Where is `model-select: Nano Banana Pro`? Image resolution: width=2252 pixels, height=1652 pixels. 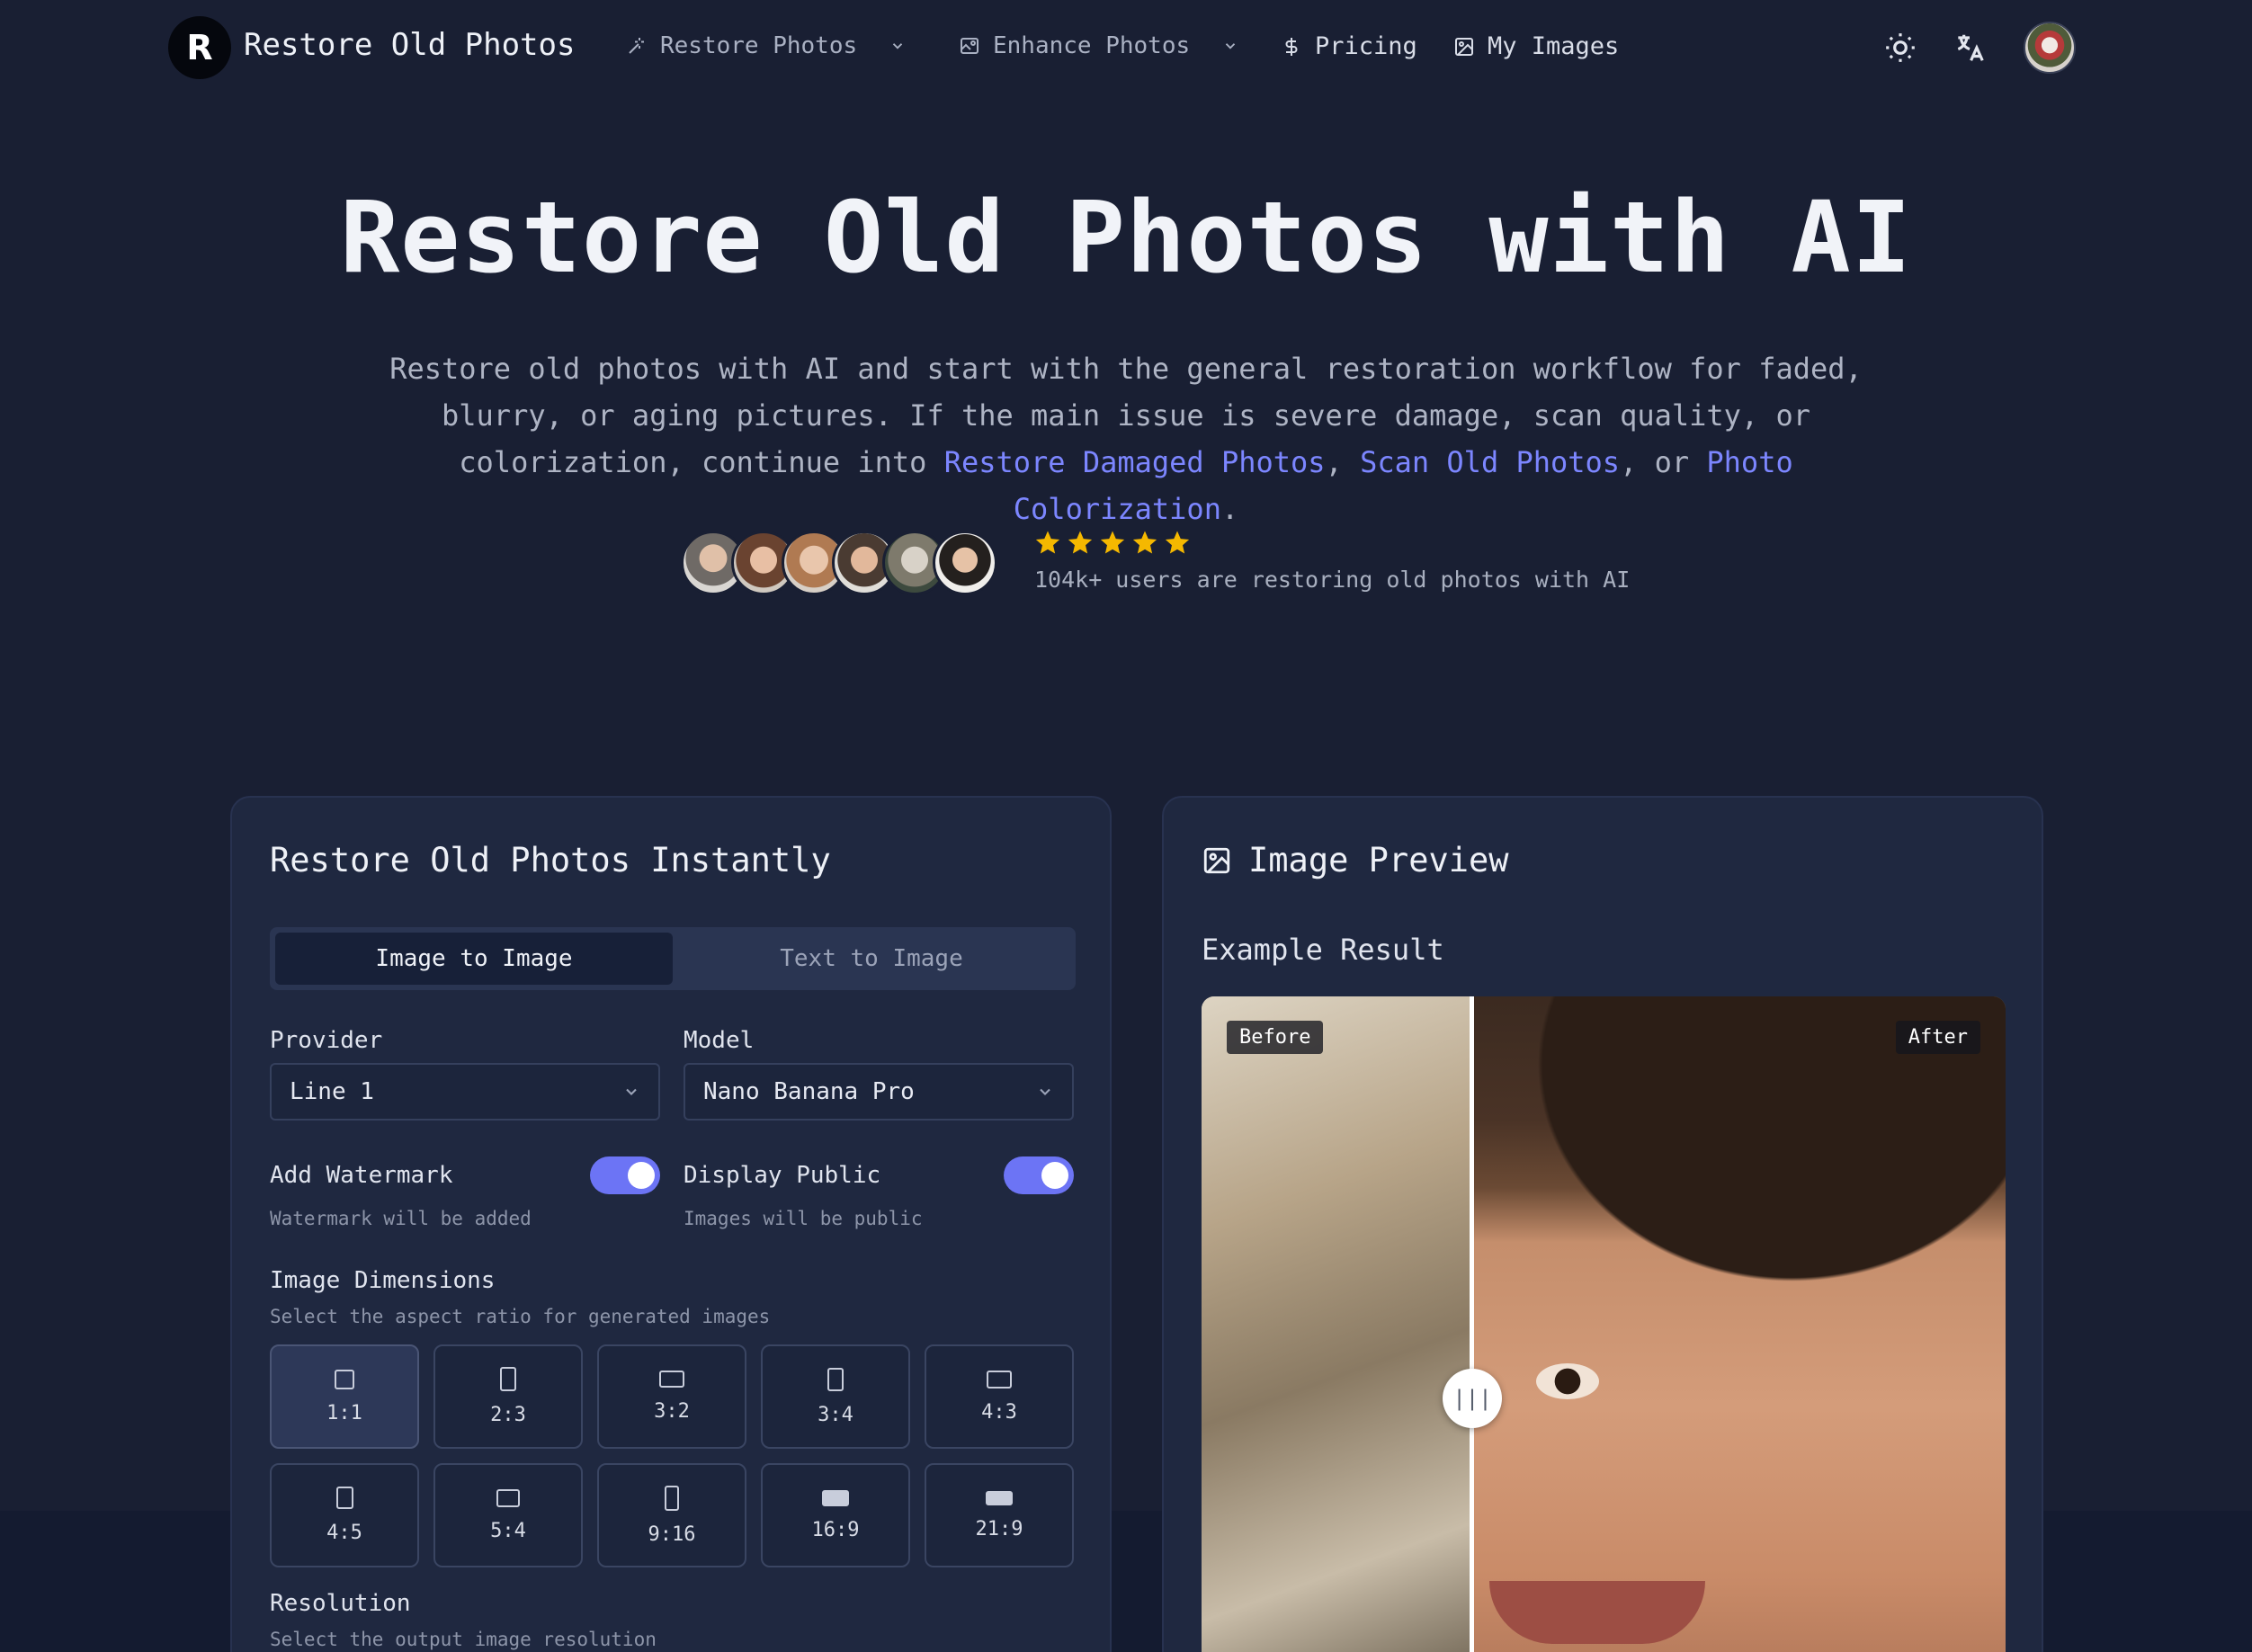
model-select: Nano Banana Pro is located at coordinates (879, 1092).